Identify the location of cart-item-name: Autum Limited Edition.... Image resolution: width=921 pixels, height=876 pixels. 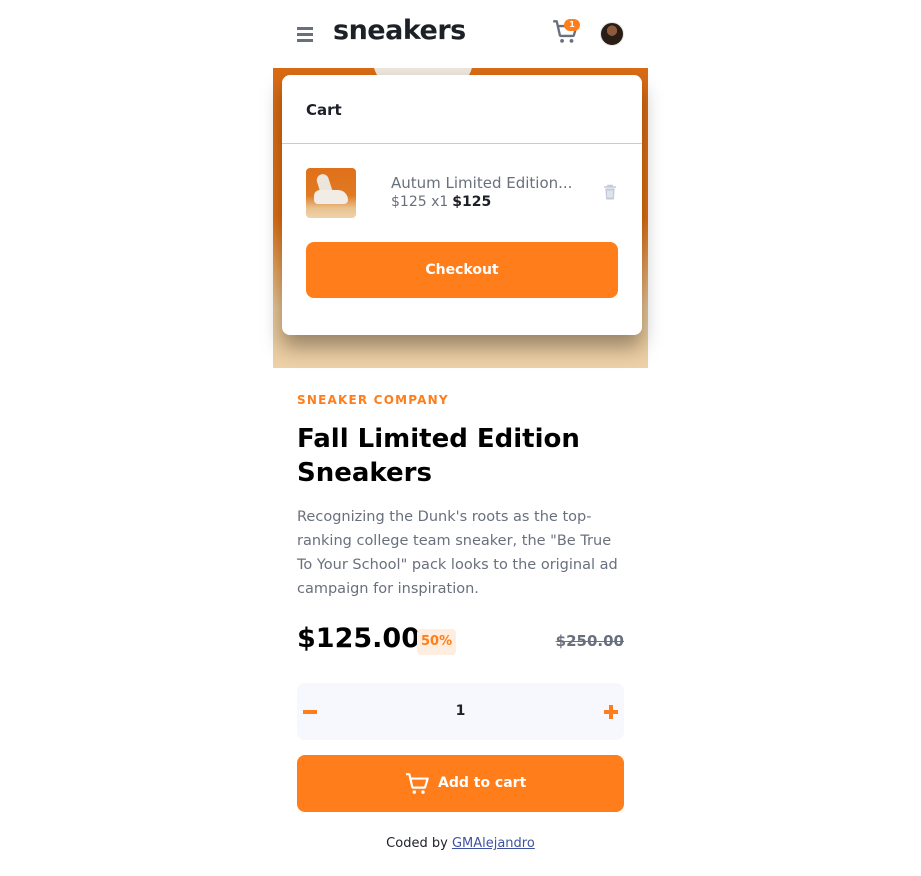
(482, 183).